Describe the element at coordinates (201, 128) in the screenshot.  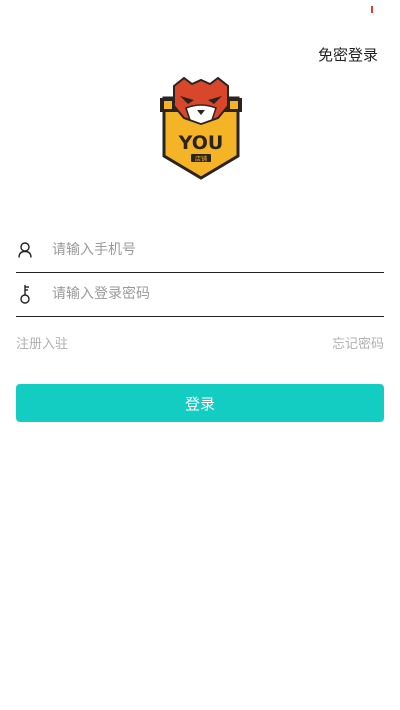
I see `app-logo: YOU 店铺` at that location.